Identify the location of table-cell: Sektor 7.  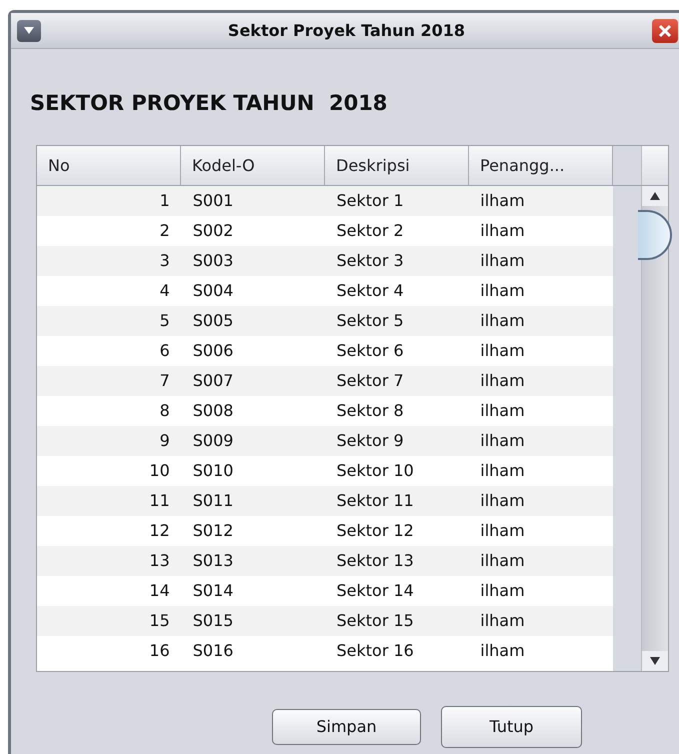
(370, 380).